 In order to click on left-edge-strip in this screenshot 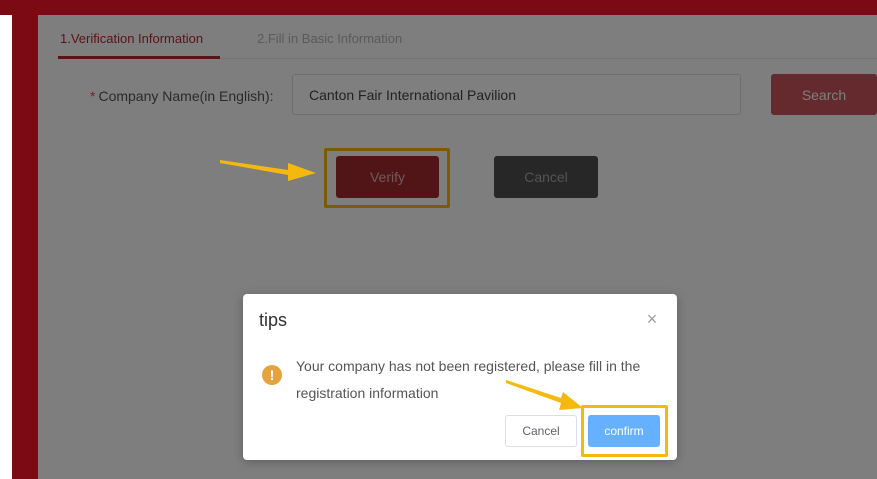, I will do `click(6, 247)`.